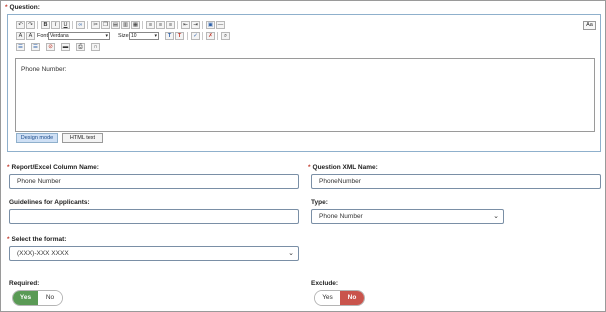 This screenshot has height=312, width=606. I want to click on type-select-value: Phone Number, so click(341, 216).